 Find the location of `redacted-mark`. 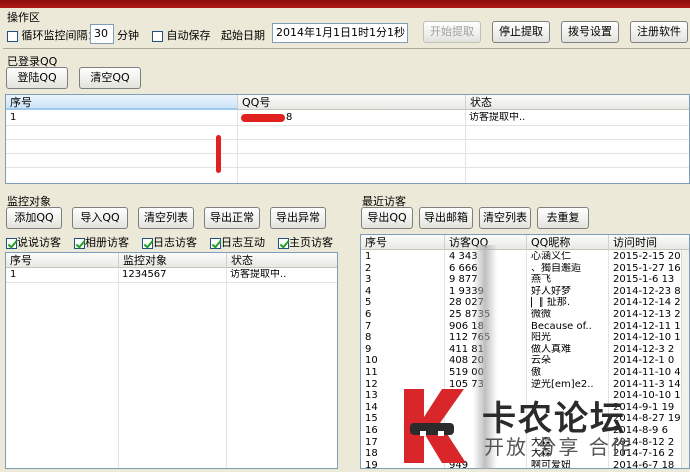

redacted-mark is located at coordinates (218, 154).